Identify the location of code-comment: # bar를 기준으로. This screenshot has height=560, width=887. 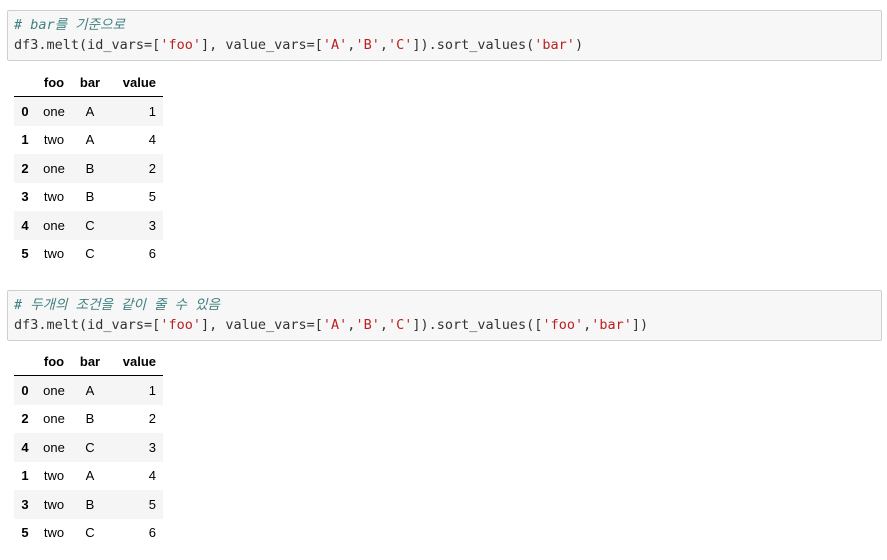
(69, 25).